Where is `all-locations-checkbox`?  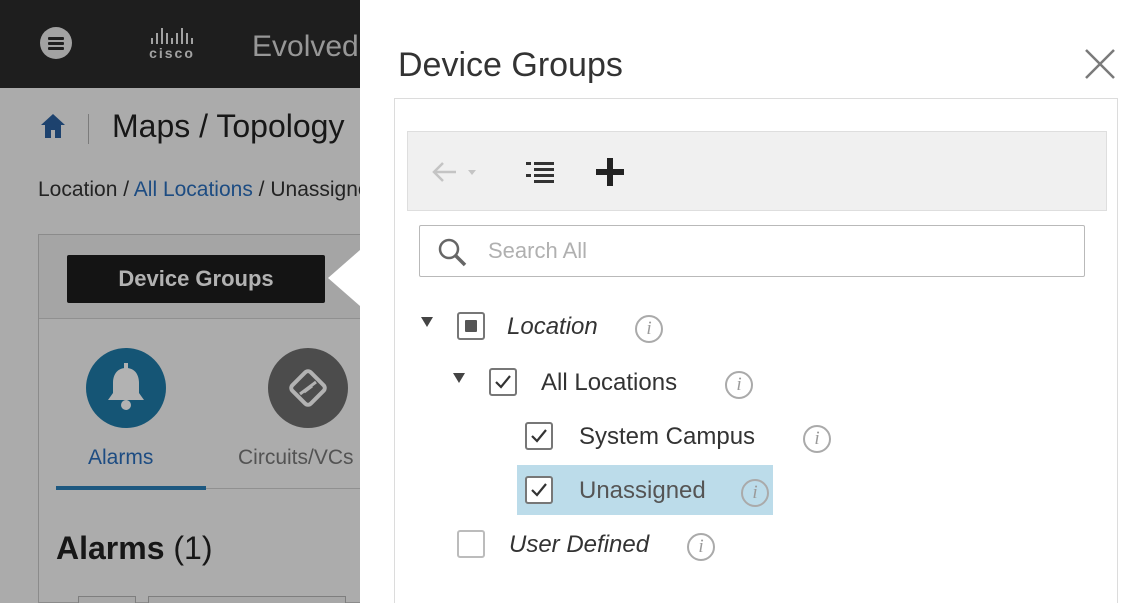
all-locations-checkbox is located at coordinates (503, 382).